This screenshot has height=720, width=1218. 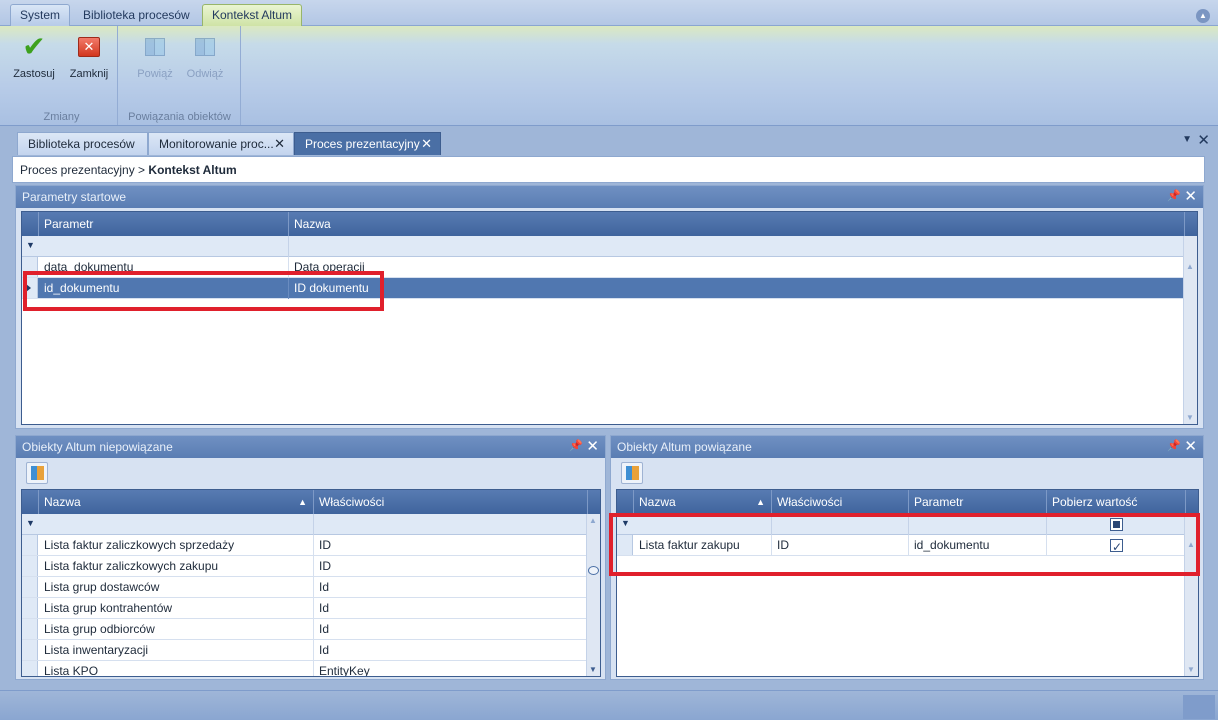 I want to click on panel-title: Parametry startowe, so click(x=74, y=197).